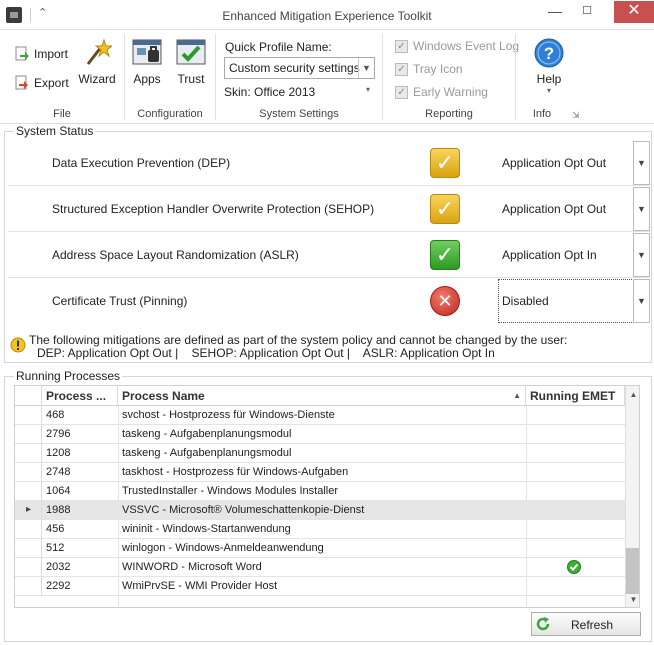  What do you see at coordinates (548, 90) in the screenshot?
I see `help-dropdown-icon: ▾` at bounding box center [548, 90].